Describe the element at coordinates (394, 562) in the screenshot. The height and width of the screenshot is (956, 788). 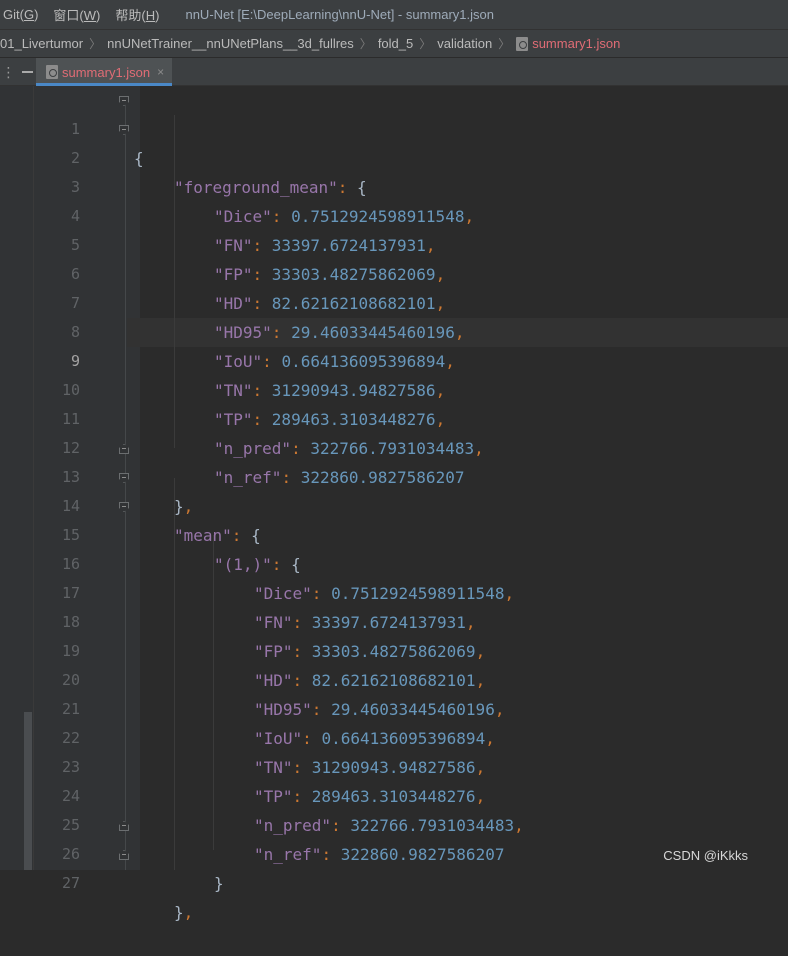
I see `code-line: 16 "Dice": 0.7512924598911548,` at that location.